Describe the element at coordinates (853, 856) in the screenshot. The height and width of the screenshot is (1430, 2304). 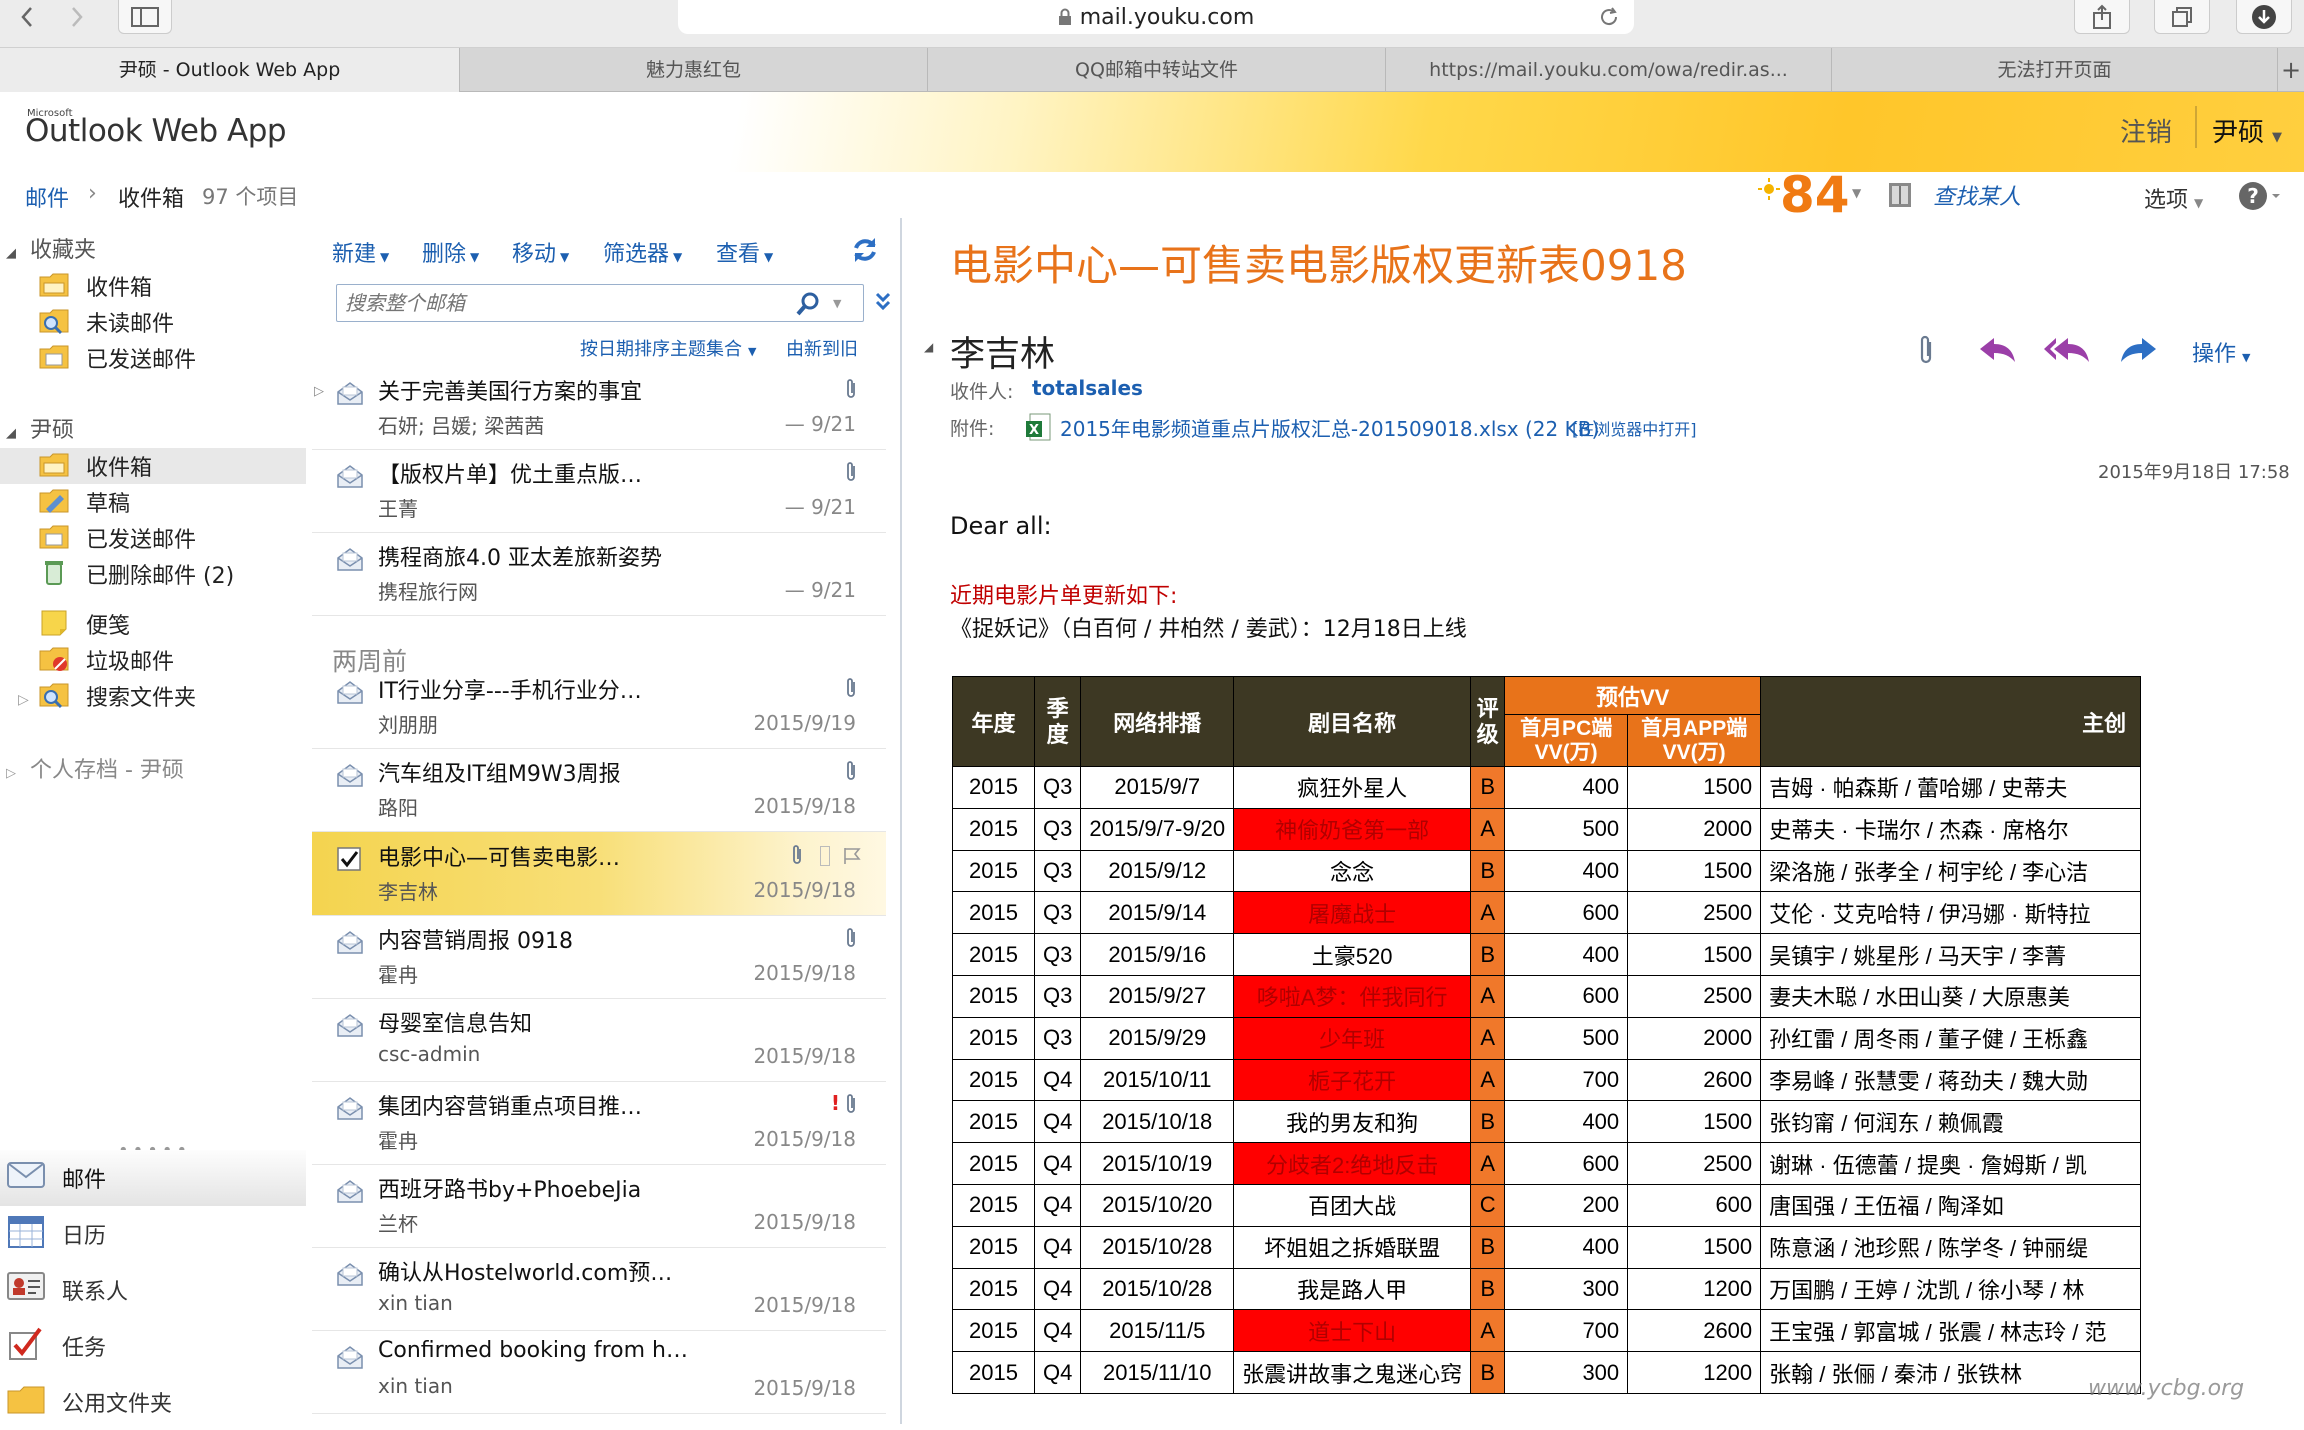
I see `flag-icon` at that location.